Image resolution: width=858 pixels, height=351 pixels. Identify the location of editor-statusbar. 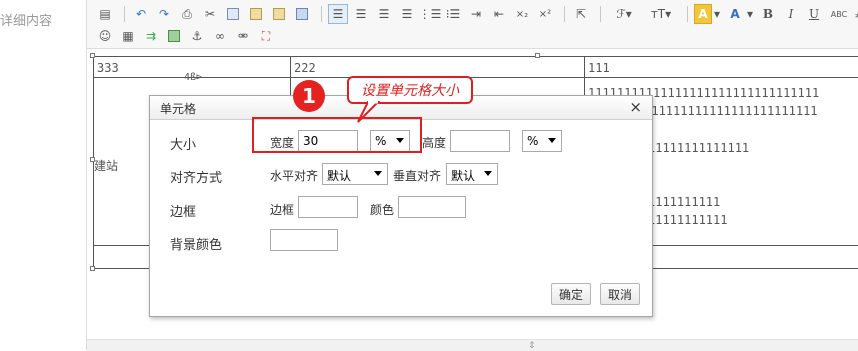
(472, 345).